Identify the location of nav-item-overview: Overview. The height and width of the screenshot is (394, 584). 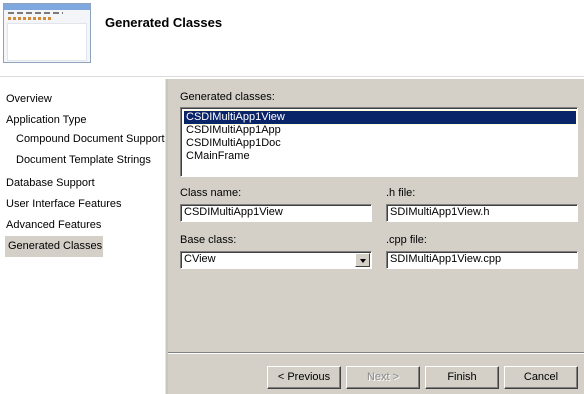
(29, 99).